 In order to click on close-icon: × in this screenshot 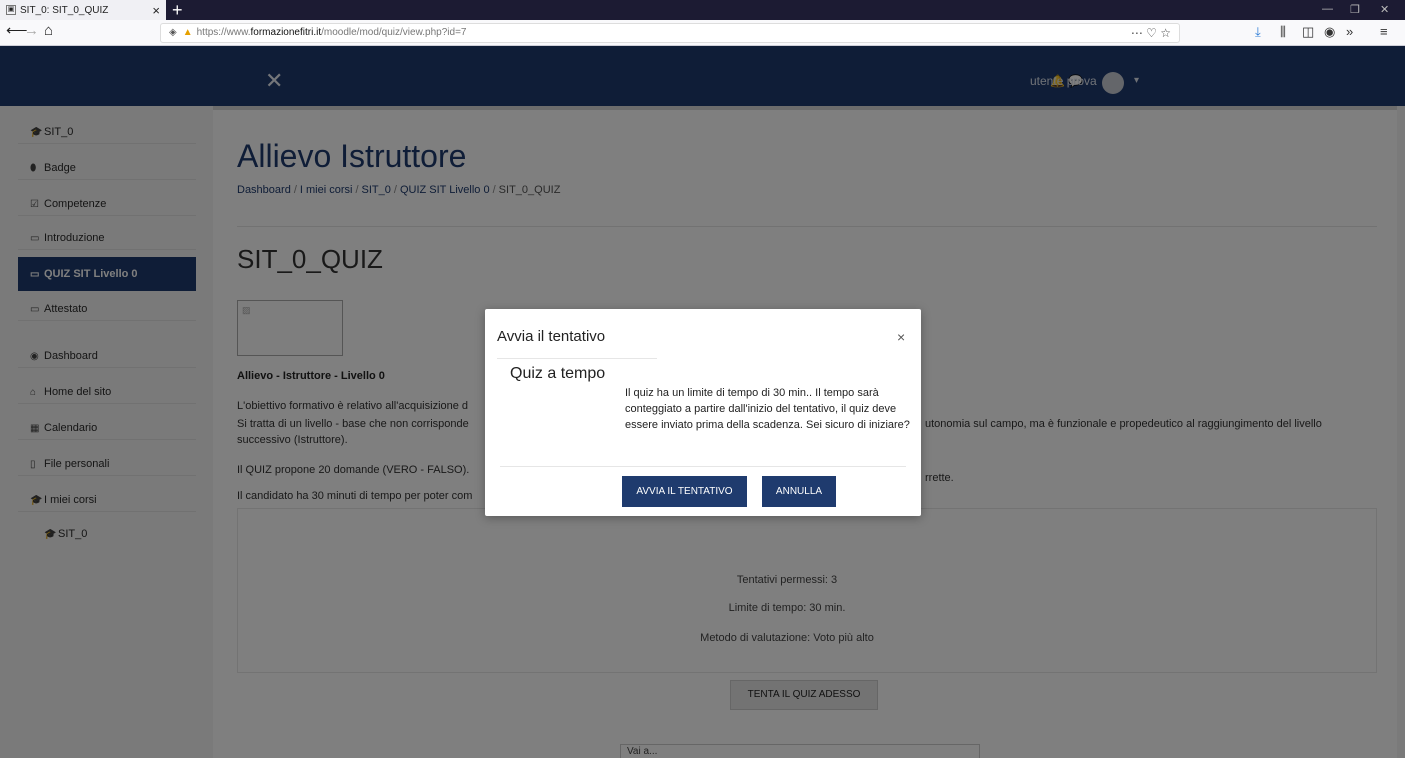, I will do `click(901, 337)`.